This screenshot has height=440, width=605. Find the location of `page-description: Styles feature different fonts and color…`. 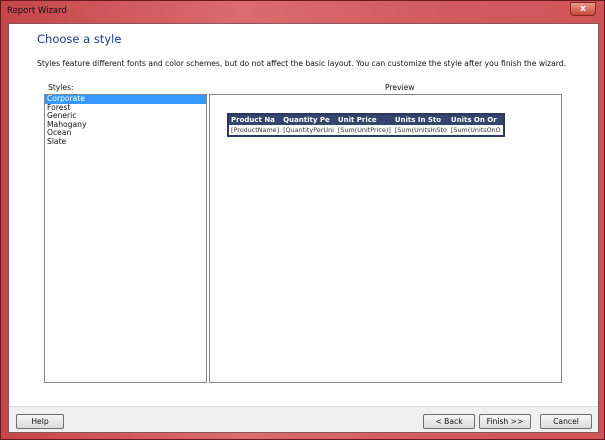

page-description: Styles feature different fonts and color… is located at coordinates (301, 63).